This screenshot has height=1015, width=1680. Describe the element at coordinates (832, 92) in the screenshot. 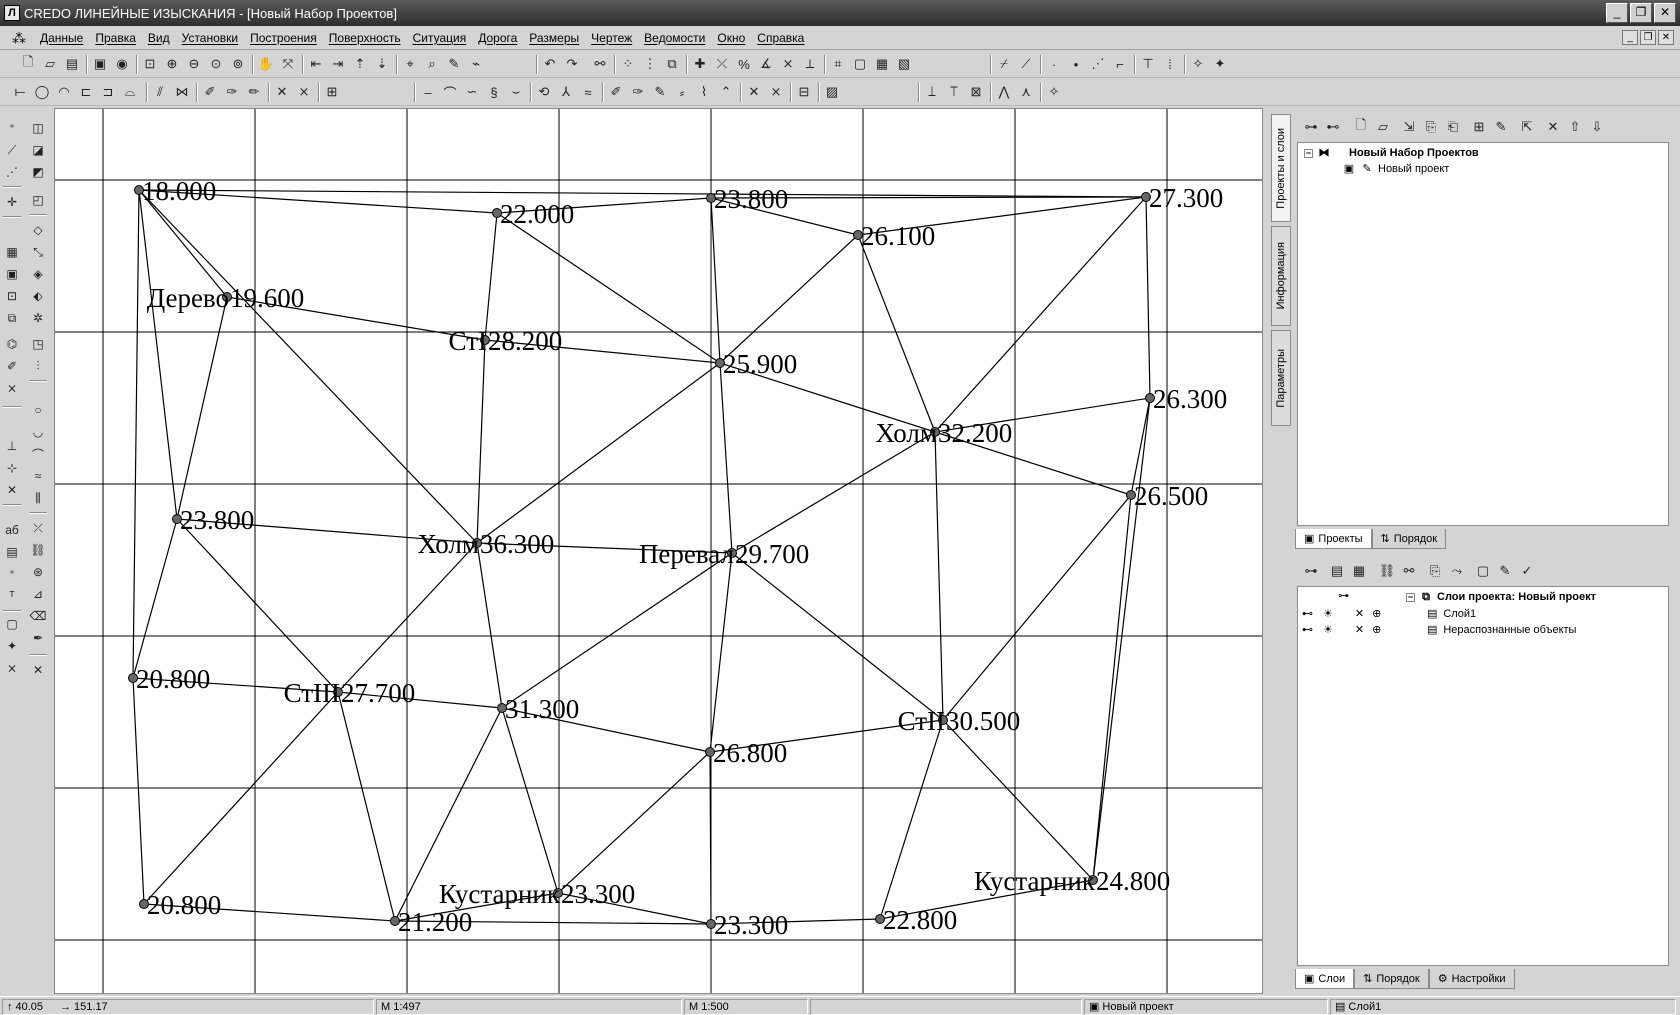

I see `hatch-icon: ▨` at that location.